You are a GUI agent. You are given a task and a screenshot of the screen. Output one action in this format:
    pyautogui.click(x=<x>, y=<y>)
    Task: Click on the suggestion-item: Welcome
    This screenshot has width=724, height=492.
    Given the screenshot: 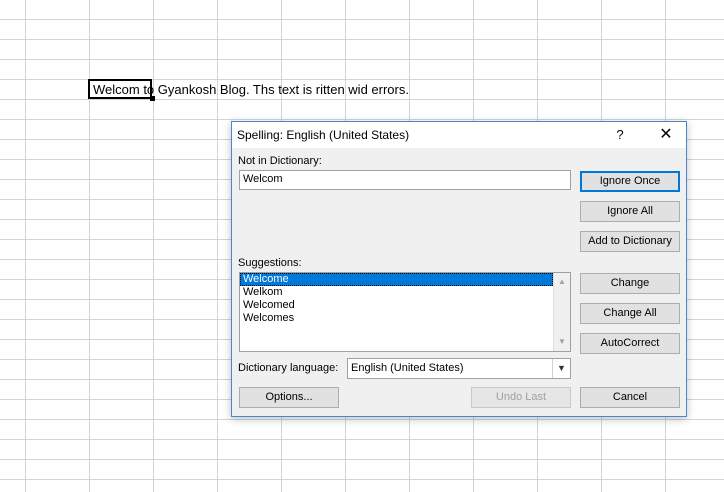 What is the action you would take?
    pyautogui.click(x=396, y=279)
    